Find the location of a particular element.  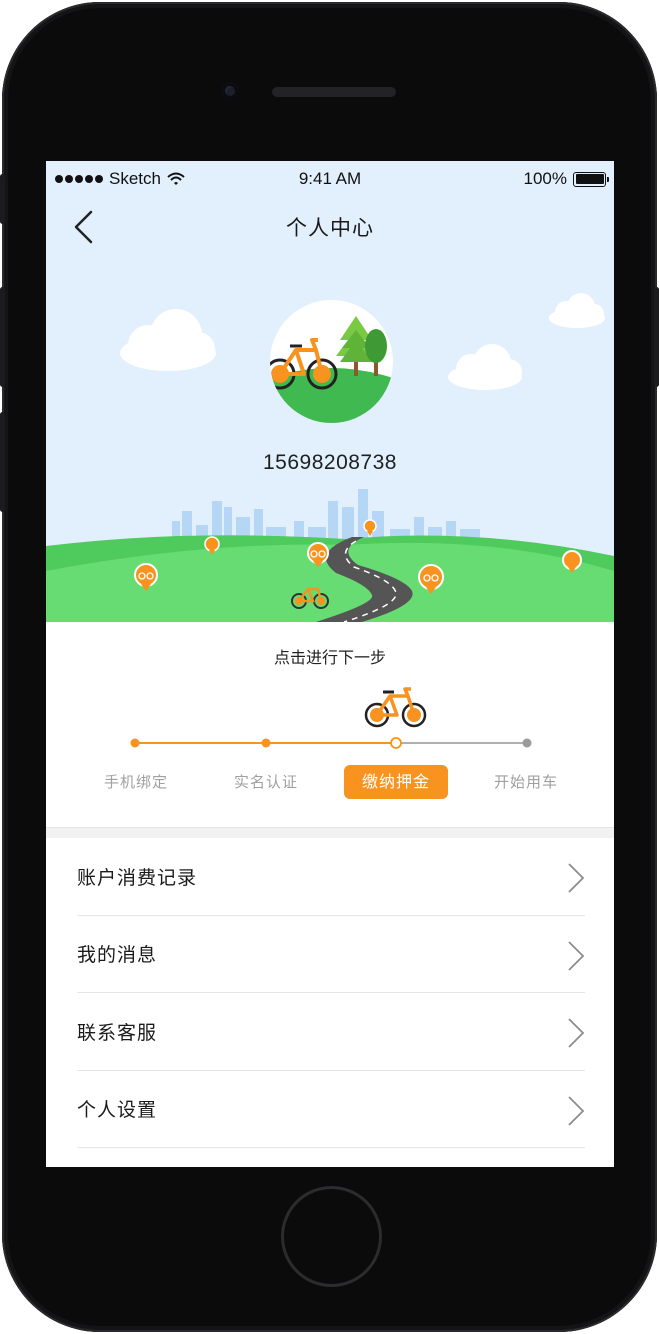

earpiece-speaker is located at coordinates (334, 92).